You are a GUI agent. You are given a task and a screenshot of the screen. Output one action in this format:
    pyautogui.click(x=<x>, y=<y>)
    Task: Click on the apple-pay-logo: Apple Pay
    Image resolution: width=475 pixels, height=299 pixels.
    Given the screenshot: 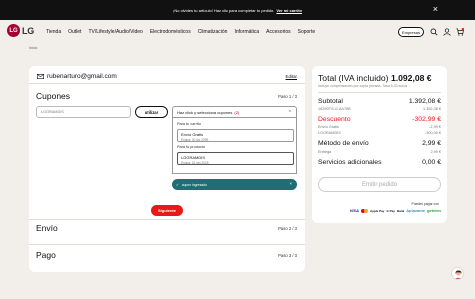 What is the action you would take?
    pyautogui.click(x=377, y=210)
    